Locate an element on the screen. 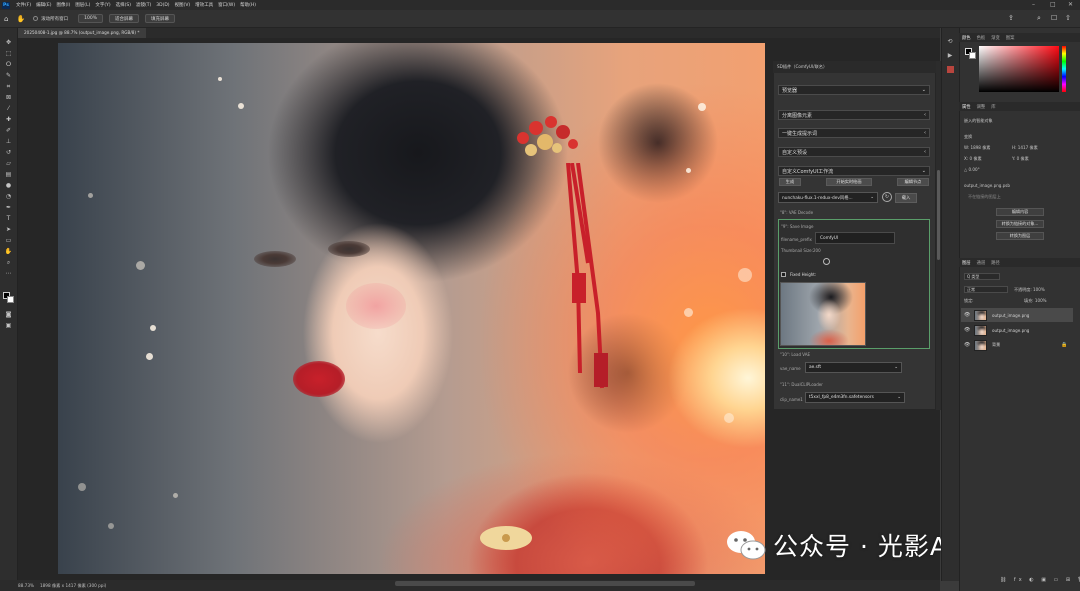 This screenshot has height=591, width=1080. history-panel-icon: ⟲ is located at coordinates (950, 42).